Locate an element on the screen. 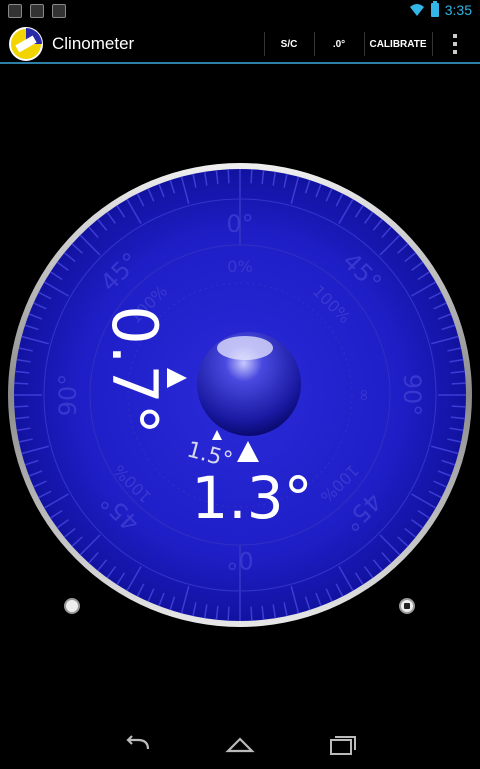  battery-icon is located at coordinates (434, 9).